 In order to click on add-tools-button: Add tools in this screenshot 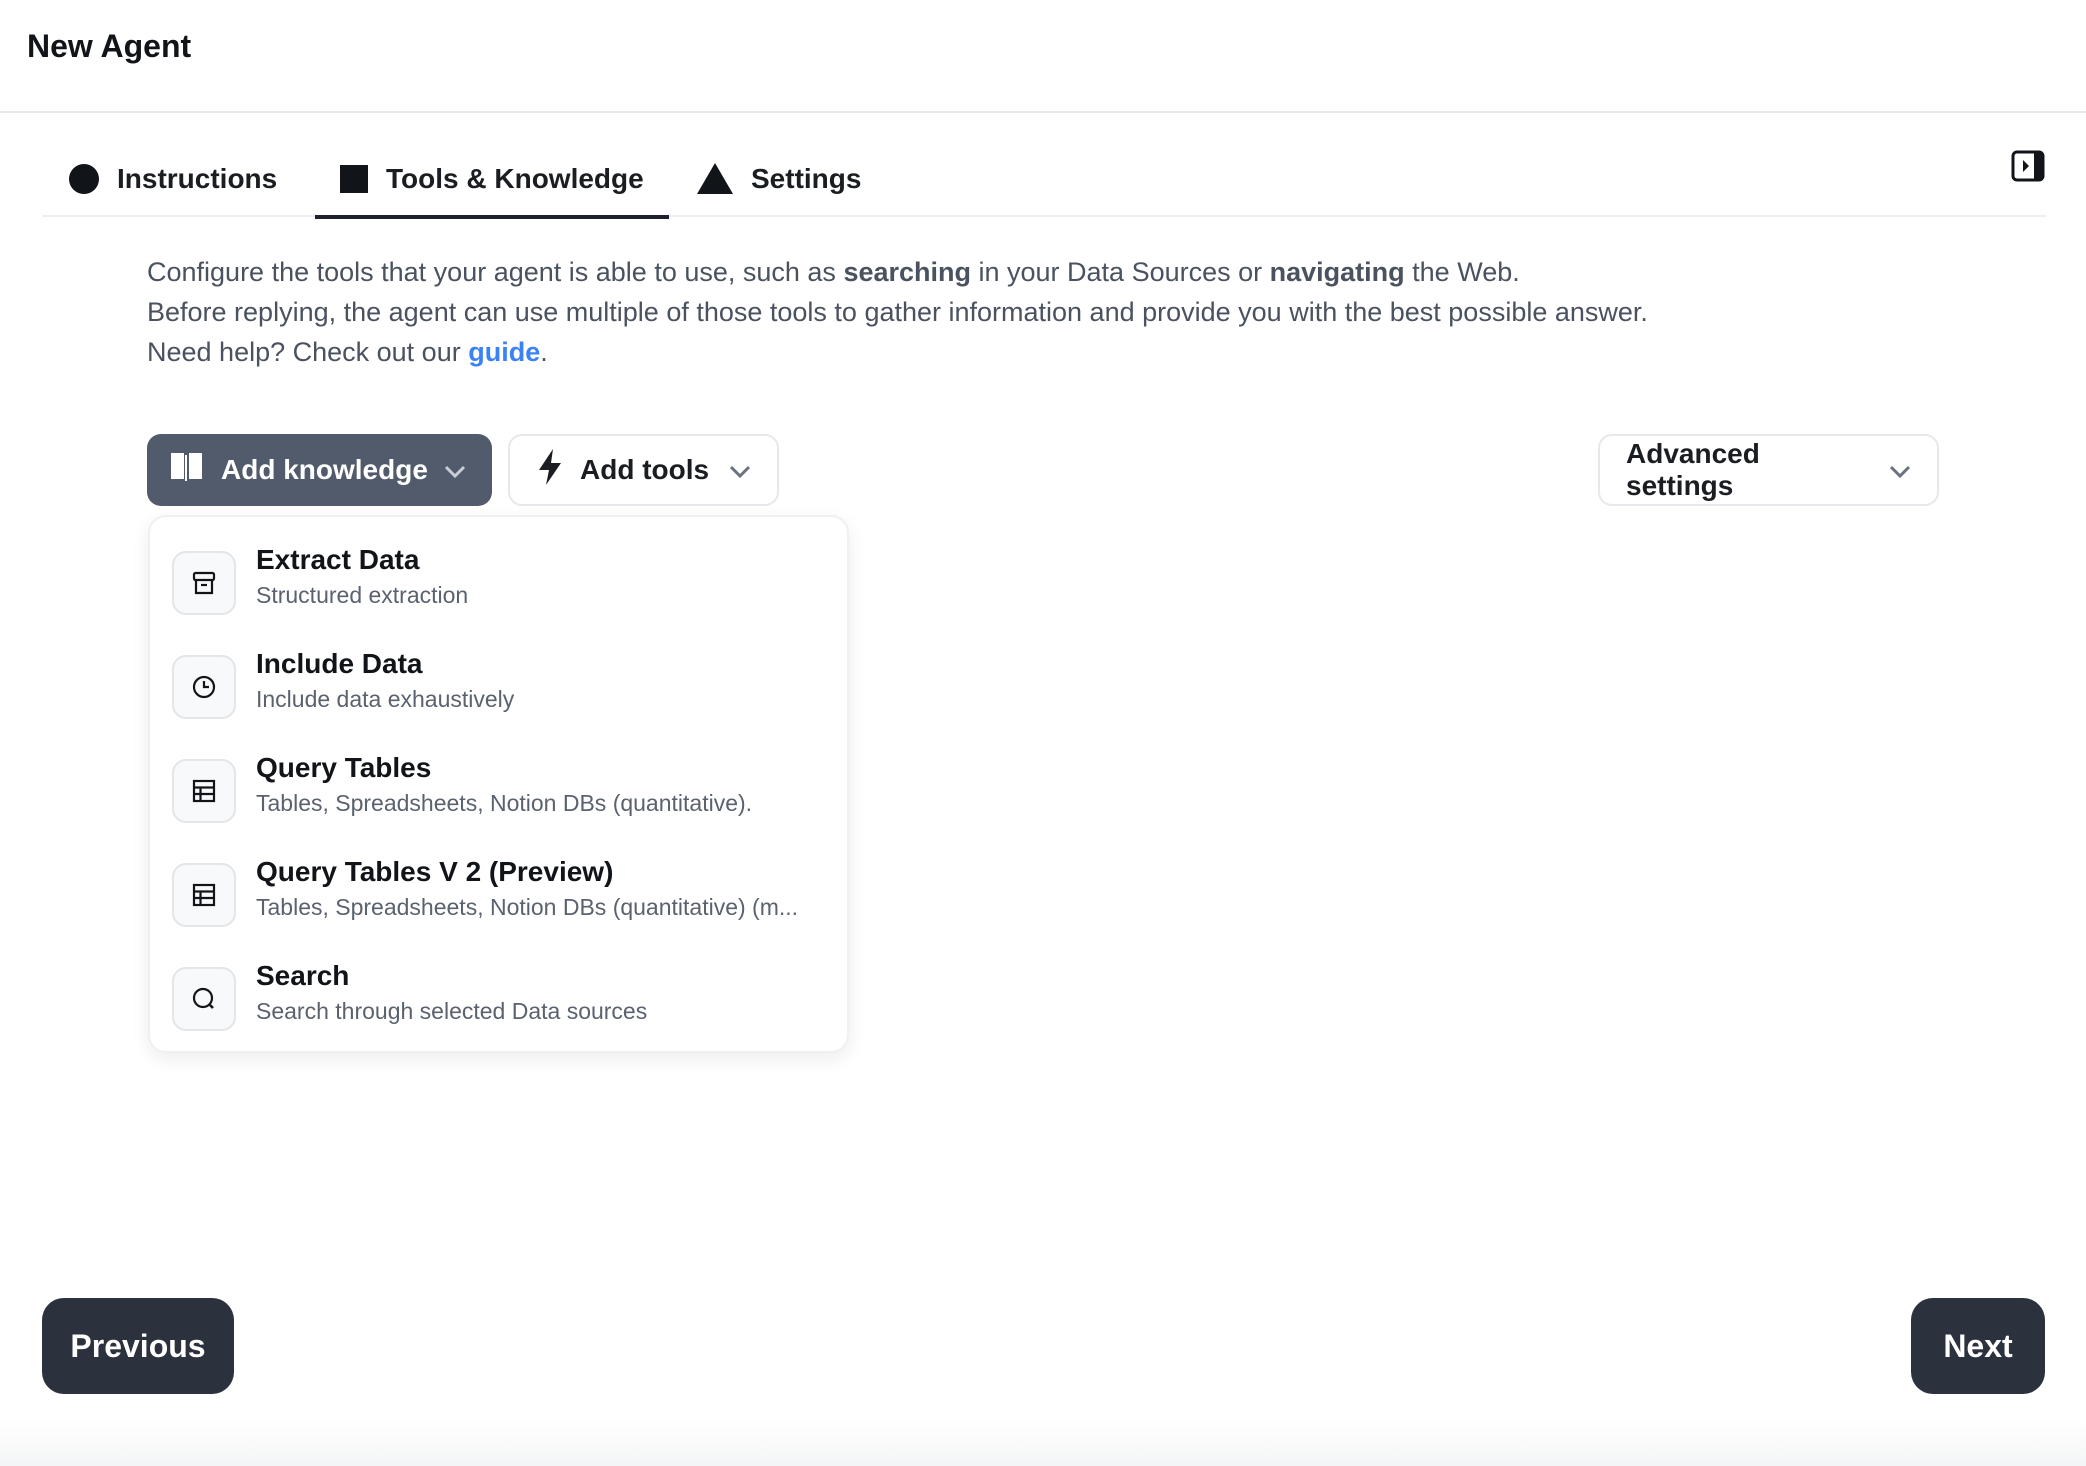, I will do `click(643, 470)`.